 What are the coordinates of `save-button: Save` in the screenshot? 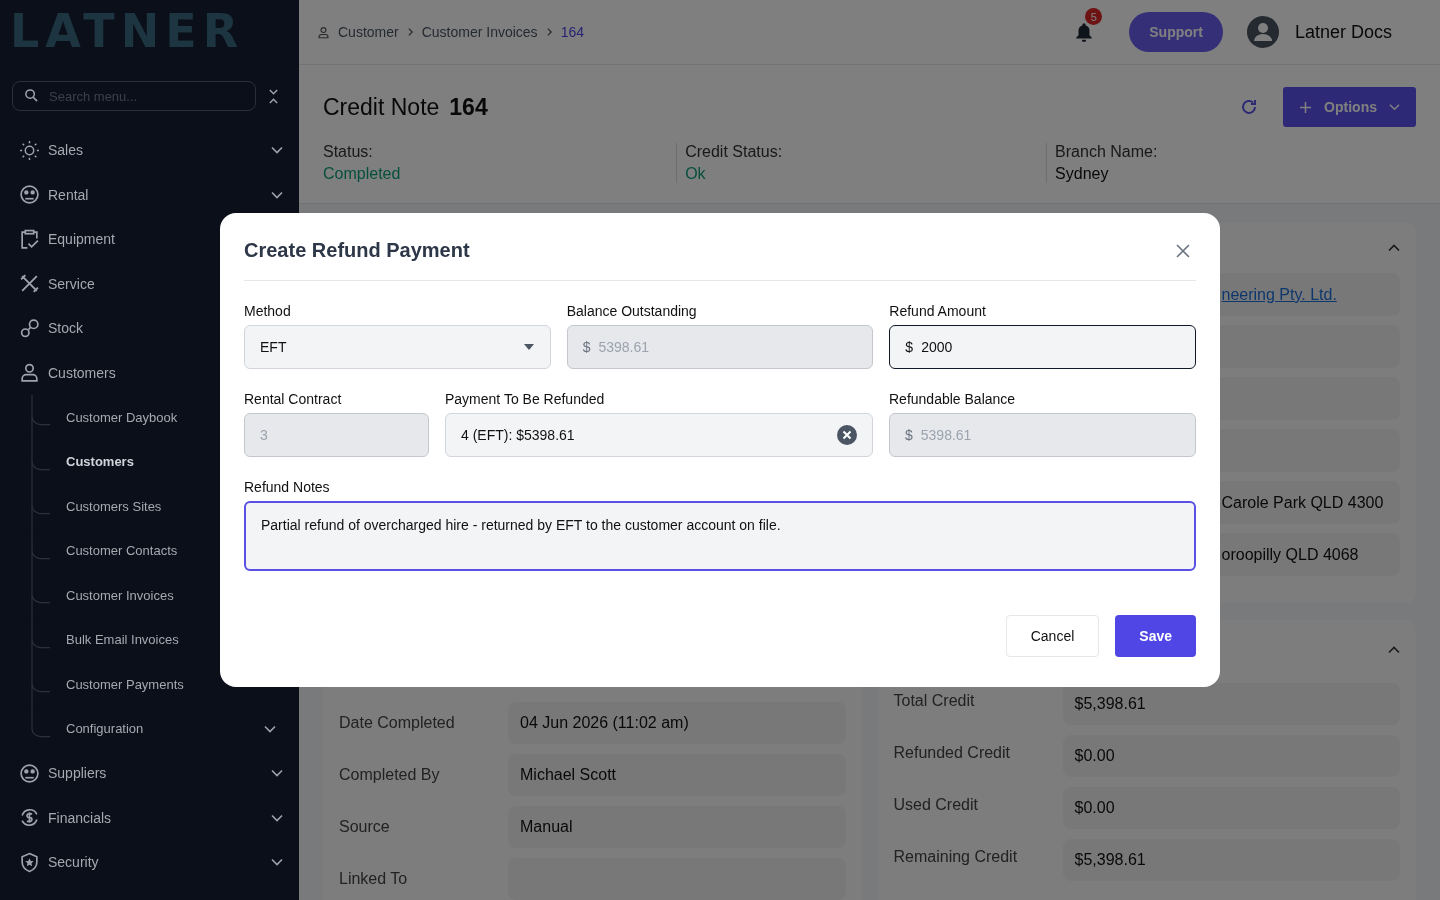 It's located at (1155, 636).